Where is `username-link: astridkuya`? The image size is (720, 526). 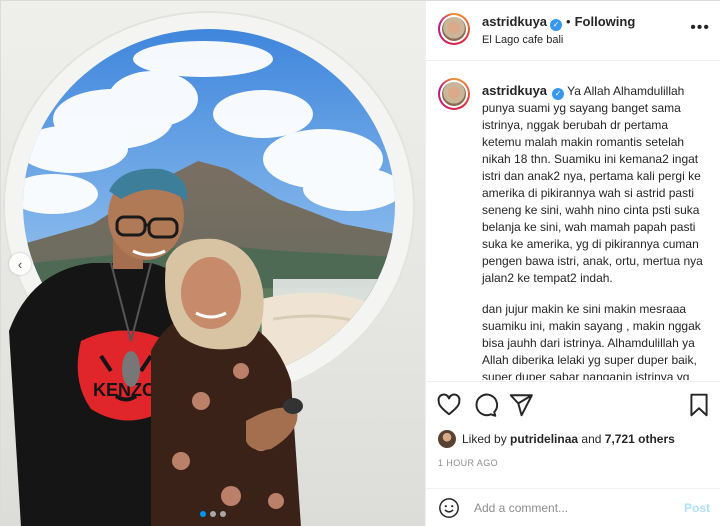 username-link: astridkuya is located at coordinates (514, 21).